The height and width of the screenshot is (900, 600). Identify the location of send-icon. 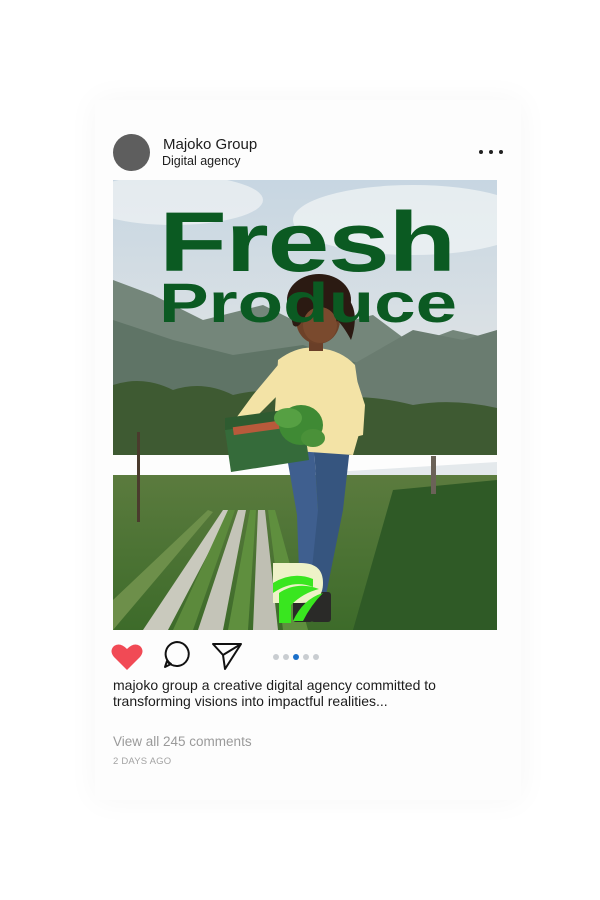
(227, 656).